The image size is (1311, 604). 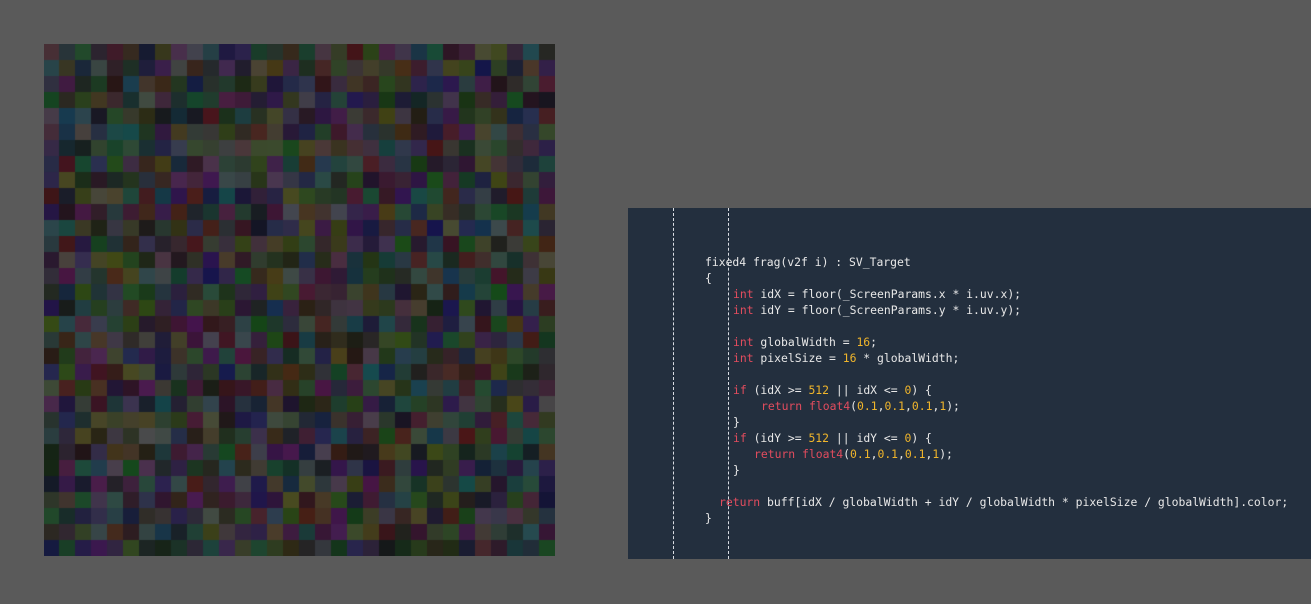 I want to click on code-text: {, so click(x=708, y=278).